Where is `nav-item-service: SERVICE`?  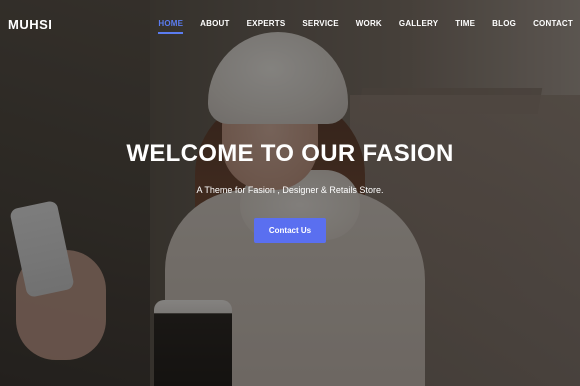
nav-item-service: SERVICE is located at coordinates (320, 23).